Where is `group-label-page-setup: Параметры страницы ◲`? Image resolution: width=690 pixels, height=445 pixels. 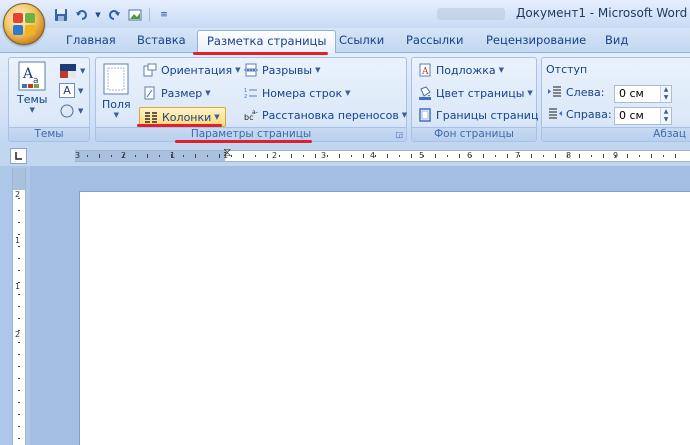 group-label-page-setup: Параметры страницы ◲ is located at coordinates (251, 134).